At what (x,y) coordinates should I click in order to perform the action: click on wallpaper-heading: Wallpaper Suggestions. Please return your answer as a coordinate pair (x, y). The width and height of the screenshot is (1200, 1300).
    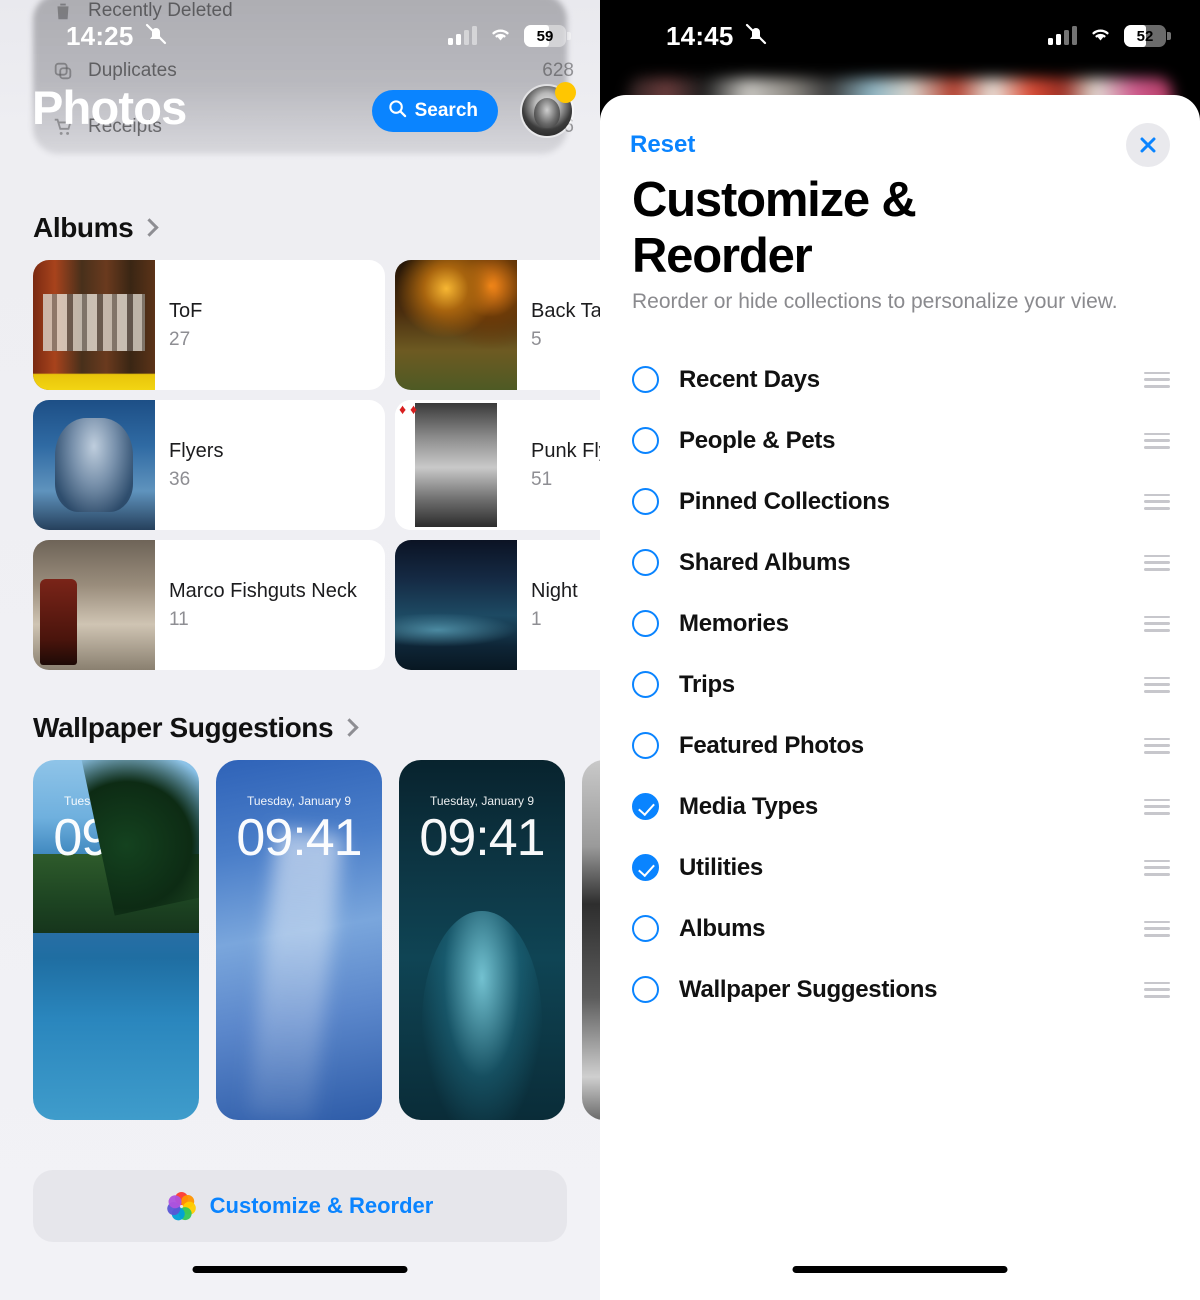
    Looking at the image, I should click on (183, 727).